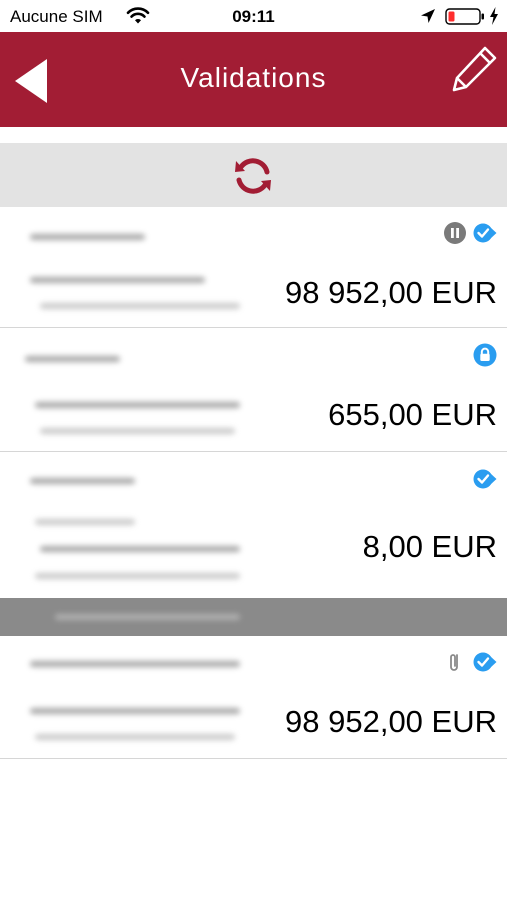 This screenshot has height=900, width=507. Describe the element at coordinates (412, 414) in the screenshot. I see `amount: 655,00 EUR` at that location.